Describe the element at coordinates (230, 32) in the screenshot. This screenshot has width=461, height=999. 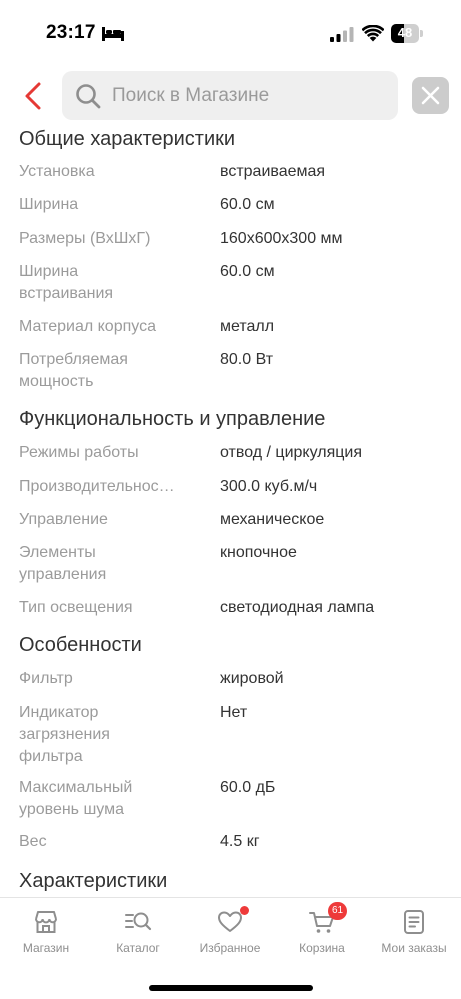
I see `status-bar: 23:17 48` at that location.